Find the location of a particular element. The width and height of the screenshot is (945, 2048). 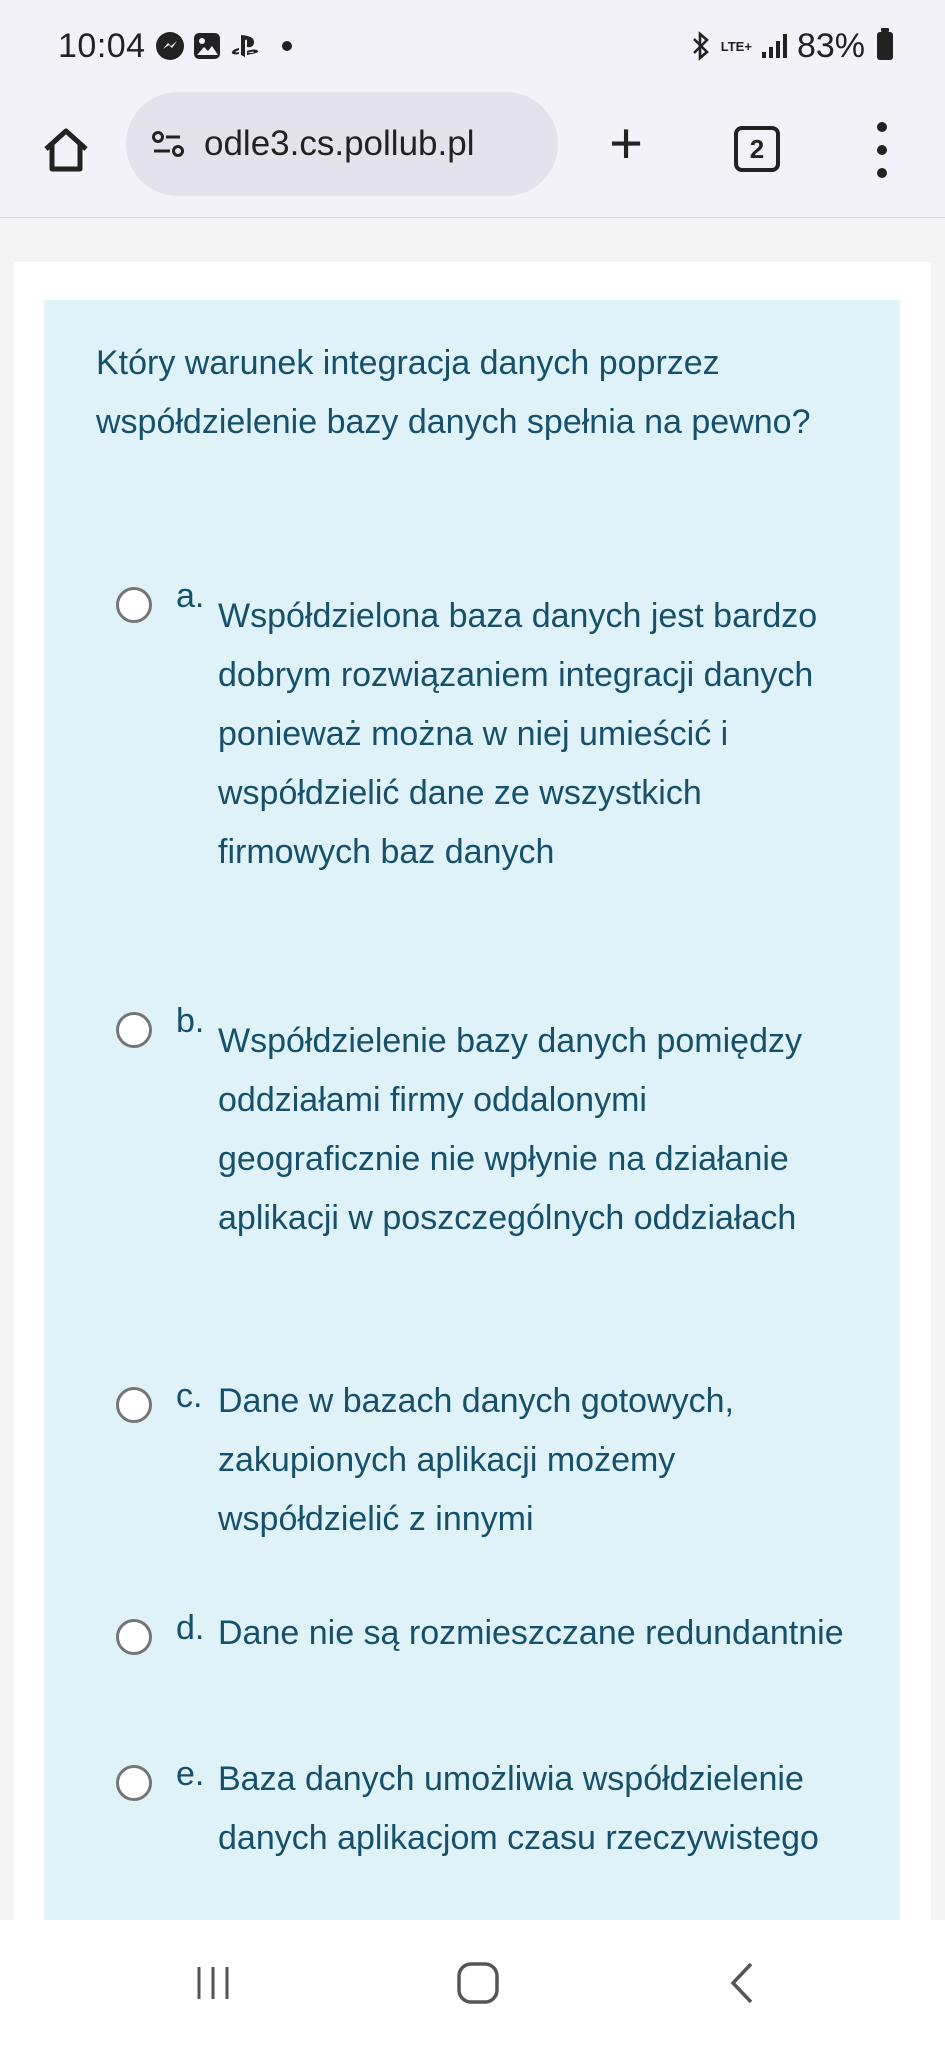

signal-icon is located at coordinates (774, 46).